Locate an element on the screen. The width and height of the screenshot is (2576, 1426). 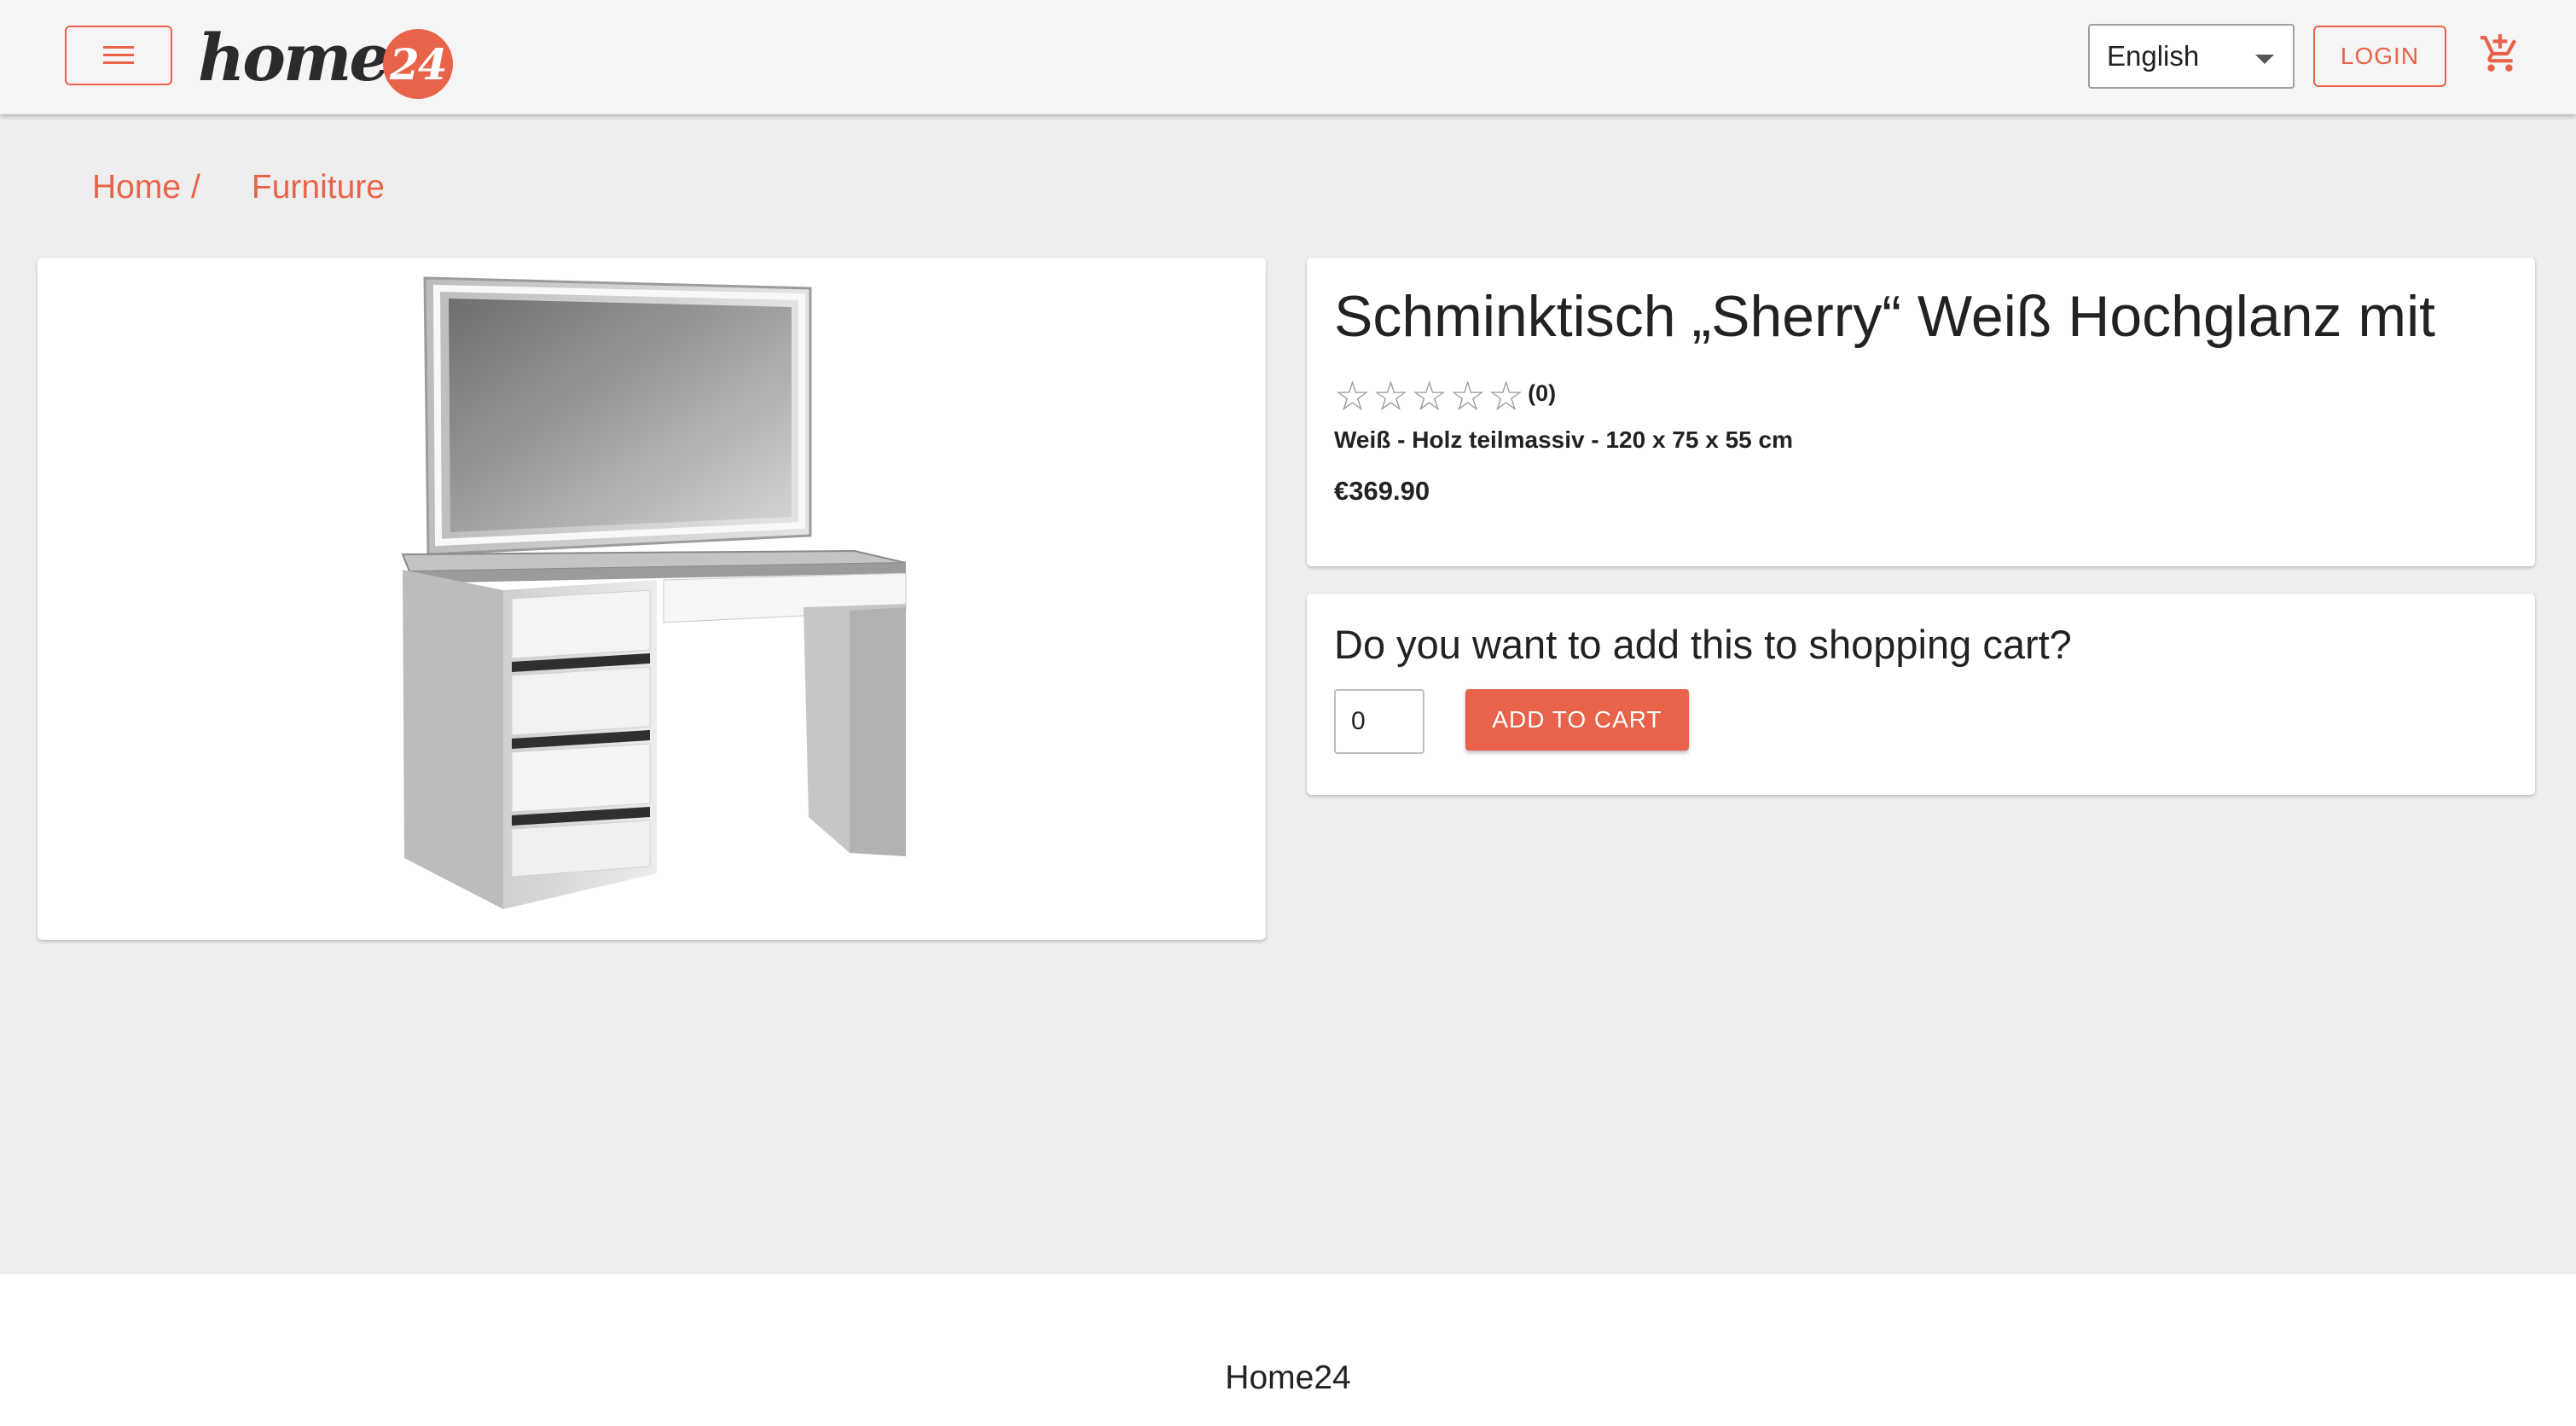
language-select: English is located at coordinates (2191, 57).